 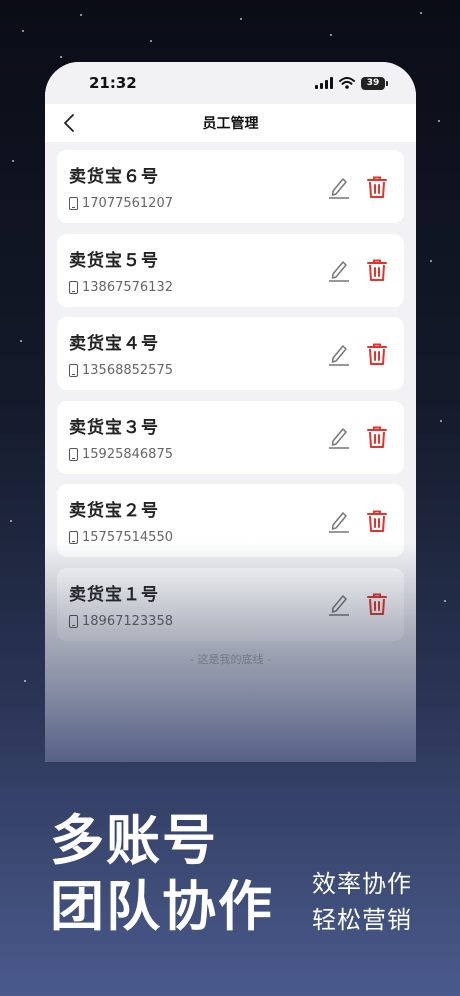 I want to click on battery-level: 39, so click(x=373, y=83).